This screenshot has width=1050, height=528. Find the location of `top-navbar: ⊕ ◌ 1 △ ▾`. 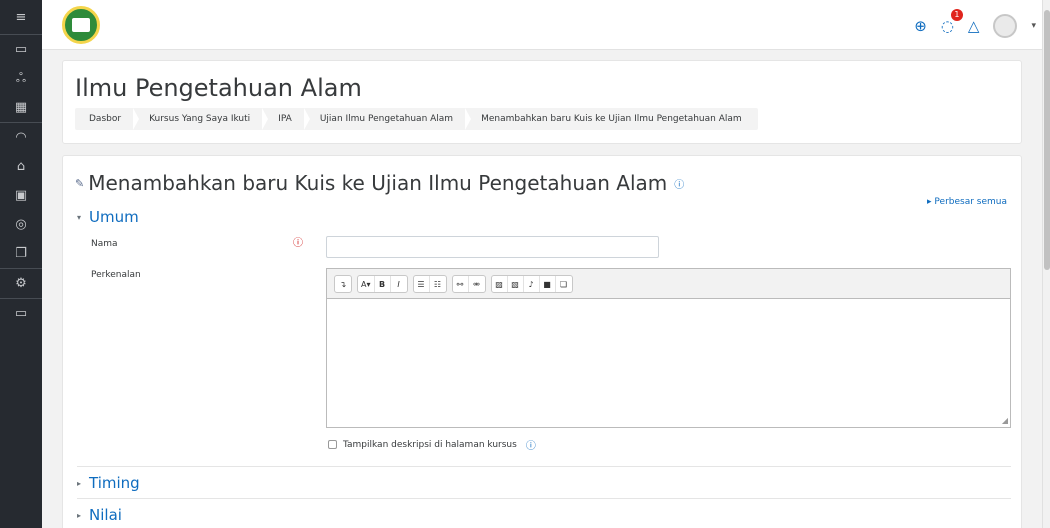

top-navbar: ⊕ ◌ 1 △ ▾ is located at coordinates (546, 25).